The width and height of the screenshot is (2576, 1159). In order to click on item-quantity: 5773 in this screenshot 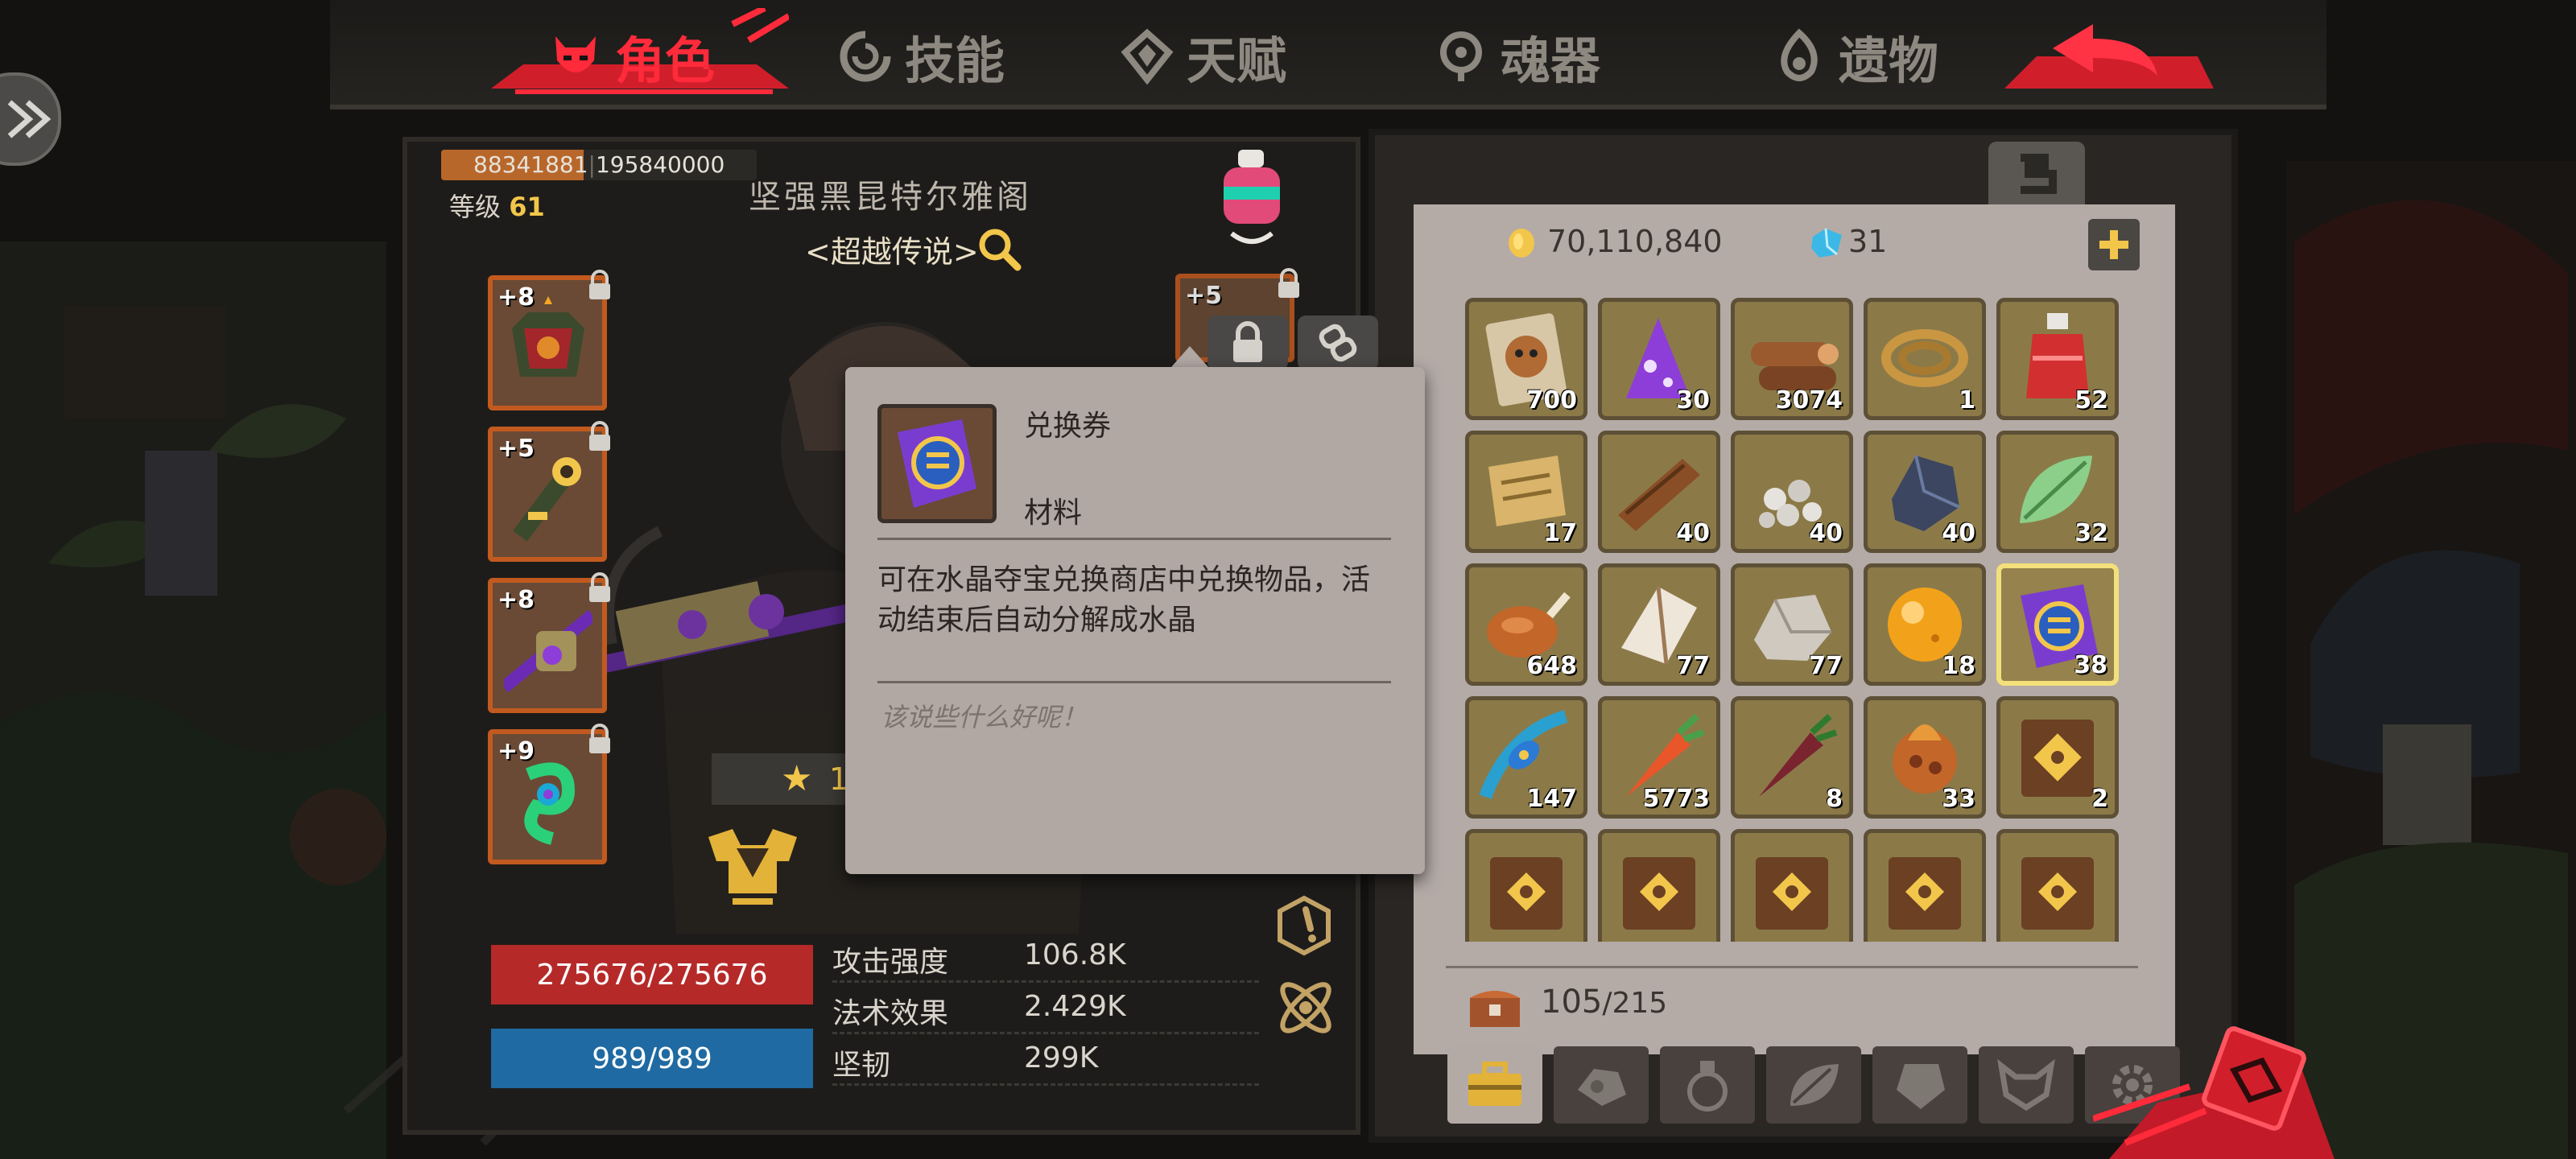, I will do `click(1676, 799)`.